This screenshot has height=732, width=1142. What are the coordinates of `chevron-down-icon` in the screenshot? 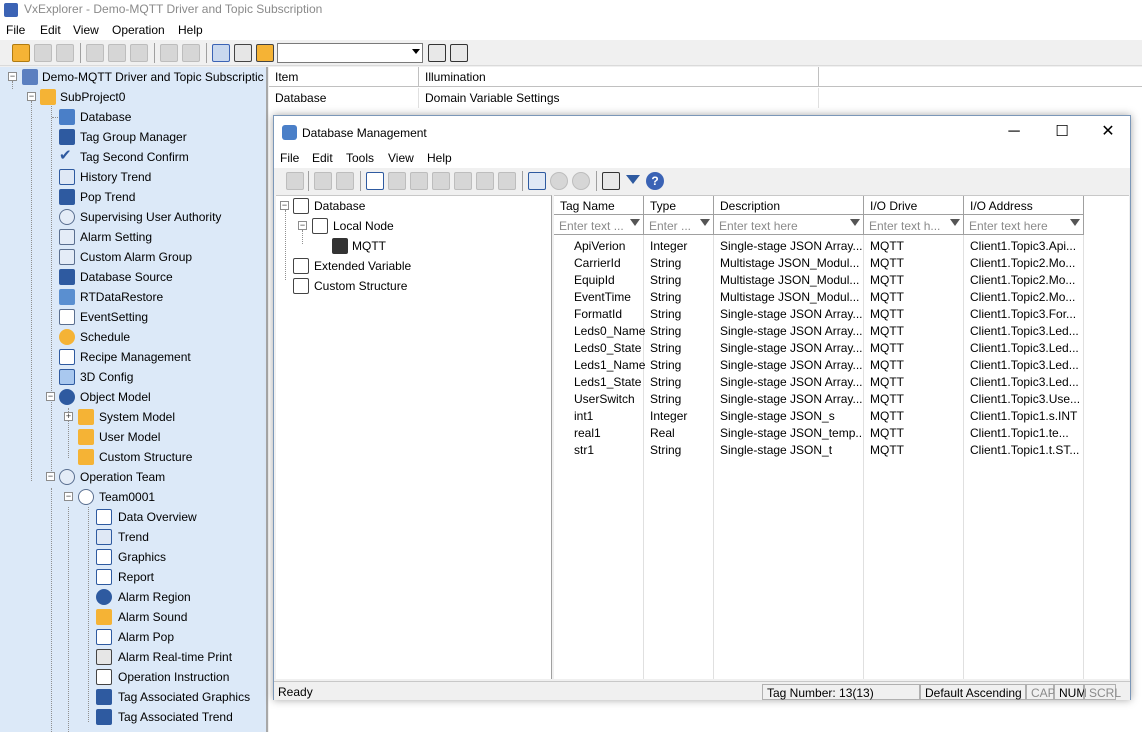 It's located at (416, 51).